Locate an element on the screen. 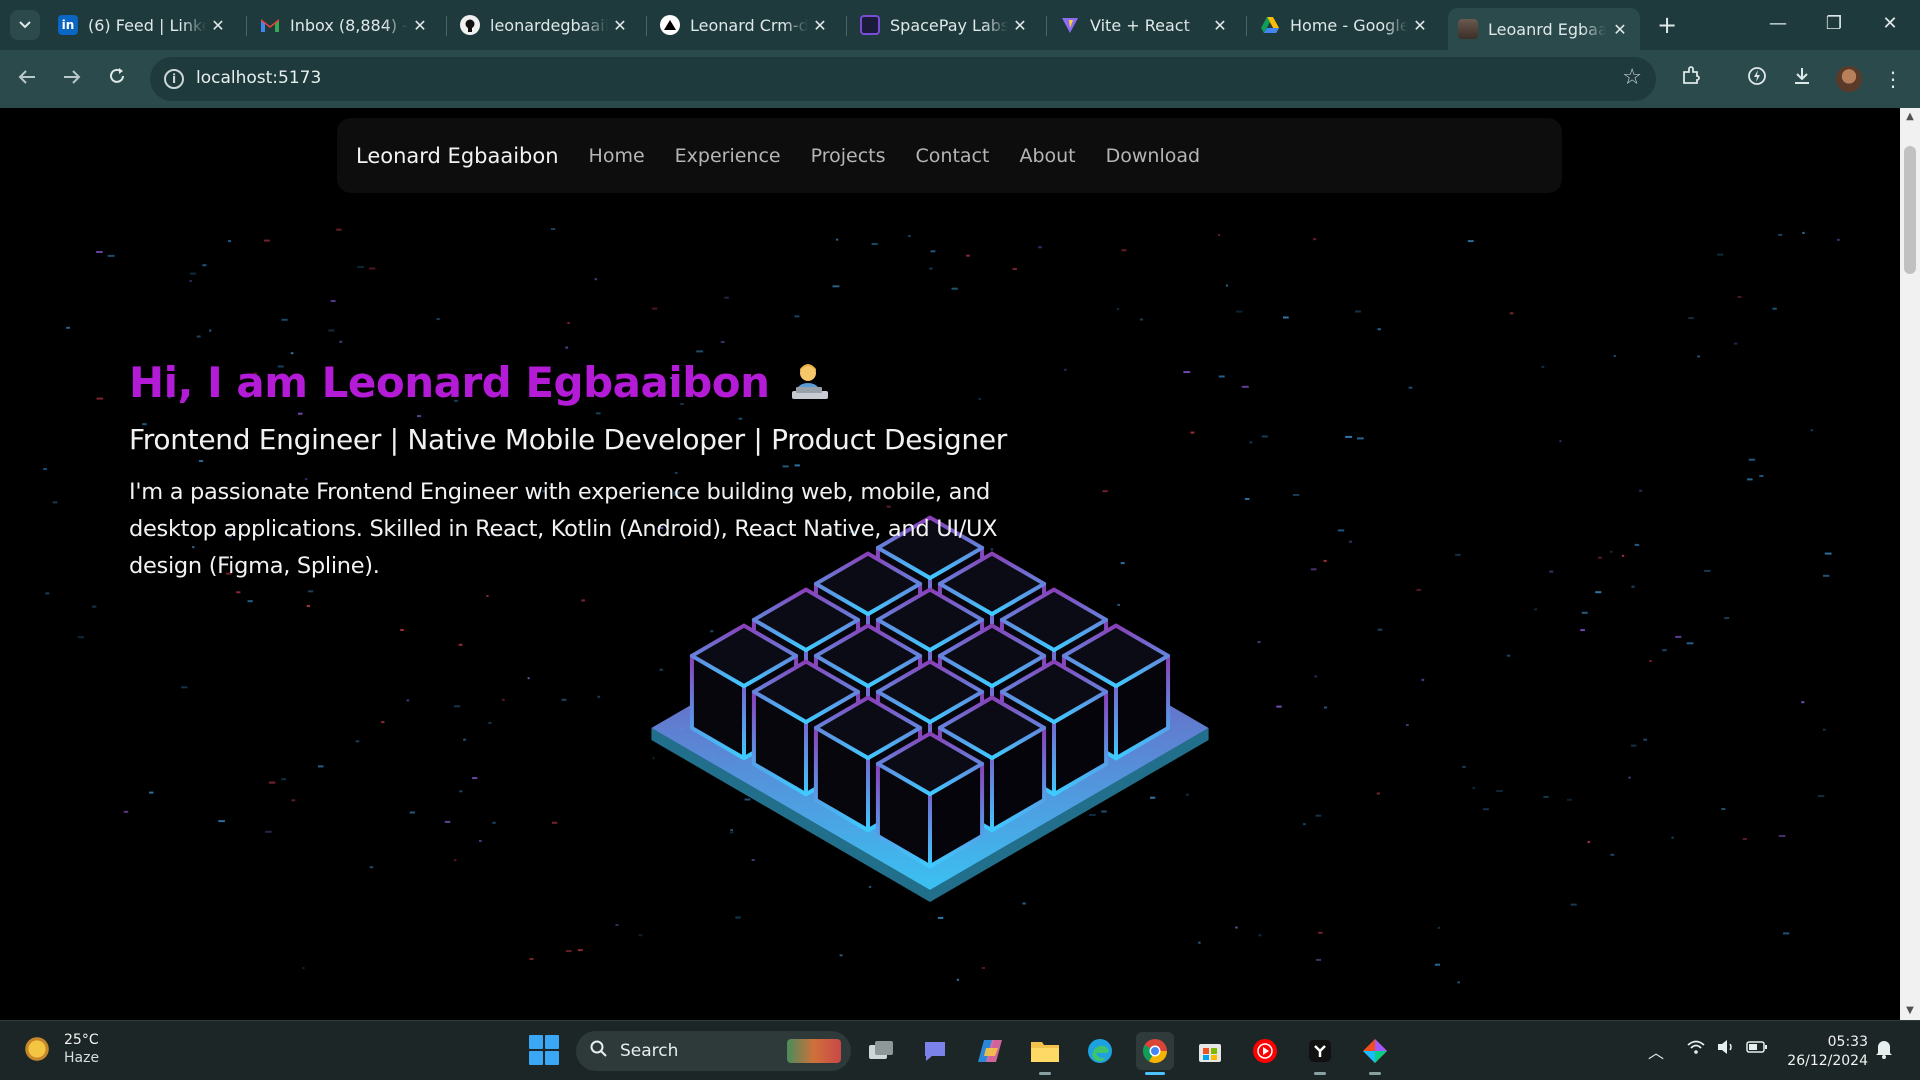 This screenshot has height=1080, width=1920. battery-icon is located at coordinates (1757, 1048).